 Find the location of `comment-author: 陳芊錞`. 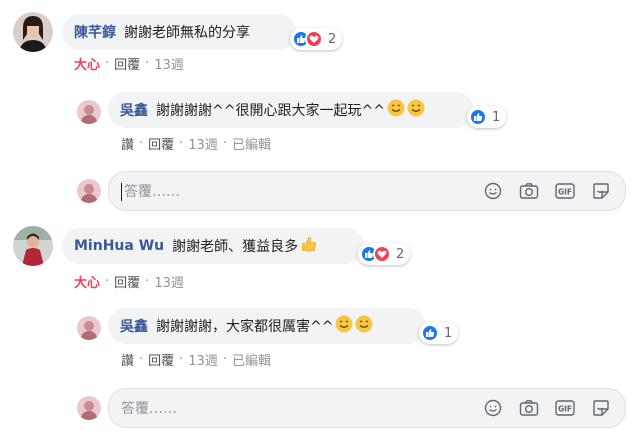

comment-author: 陳芊錞 is located at coordinates (95, 32).